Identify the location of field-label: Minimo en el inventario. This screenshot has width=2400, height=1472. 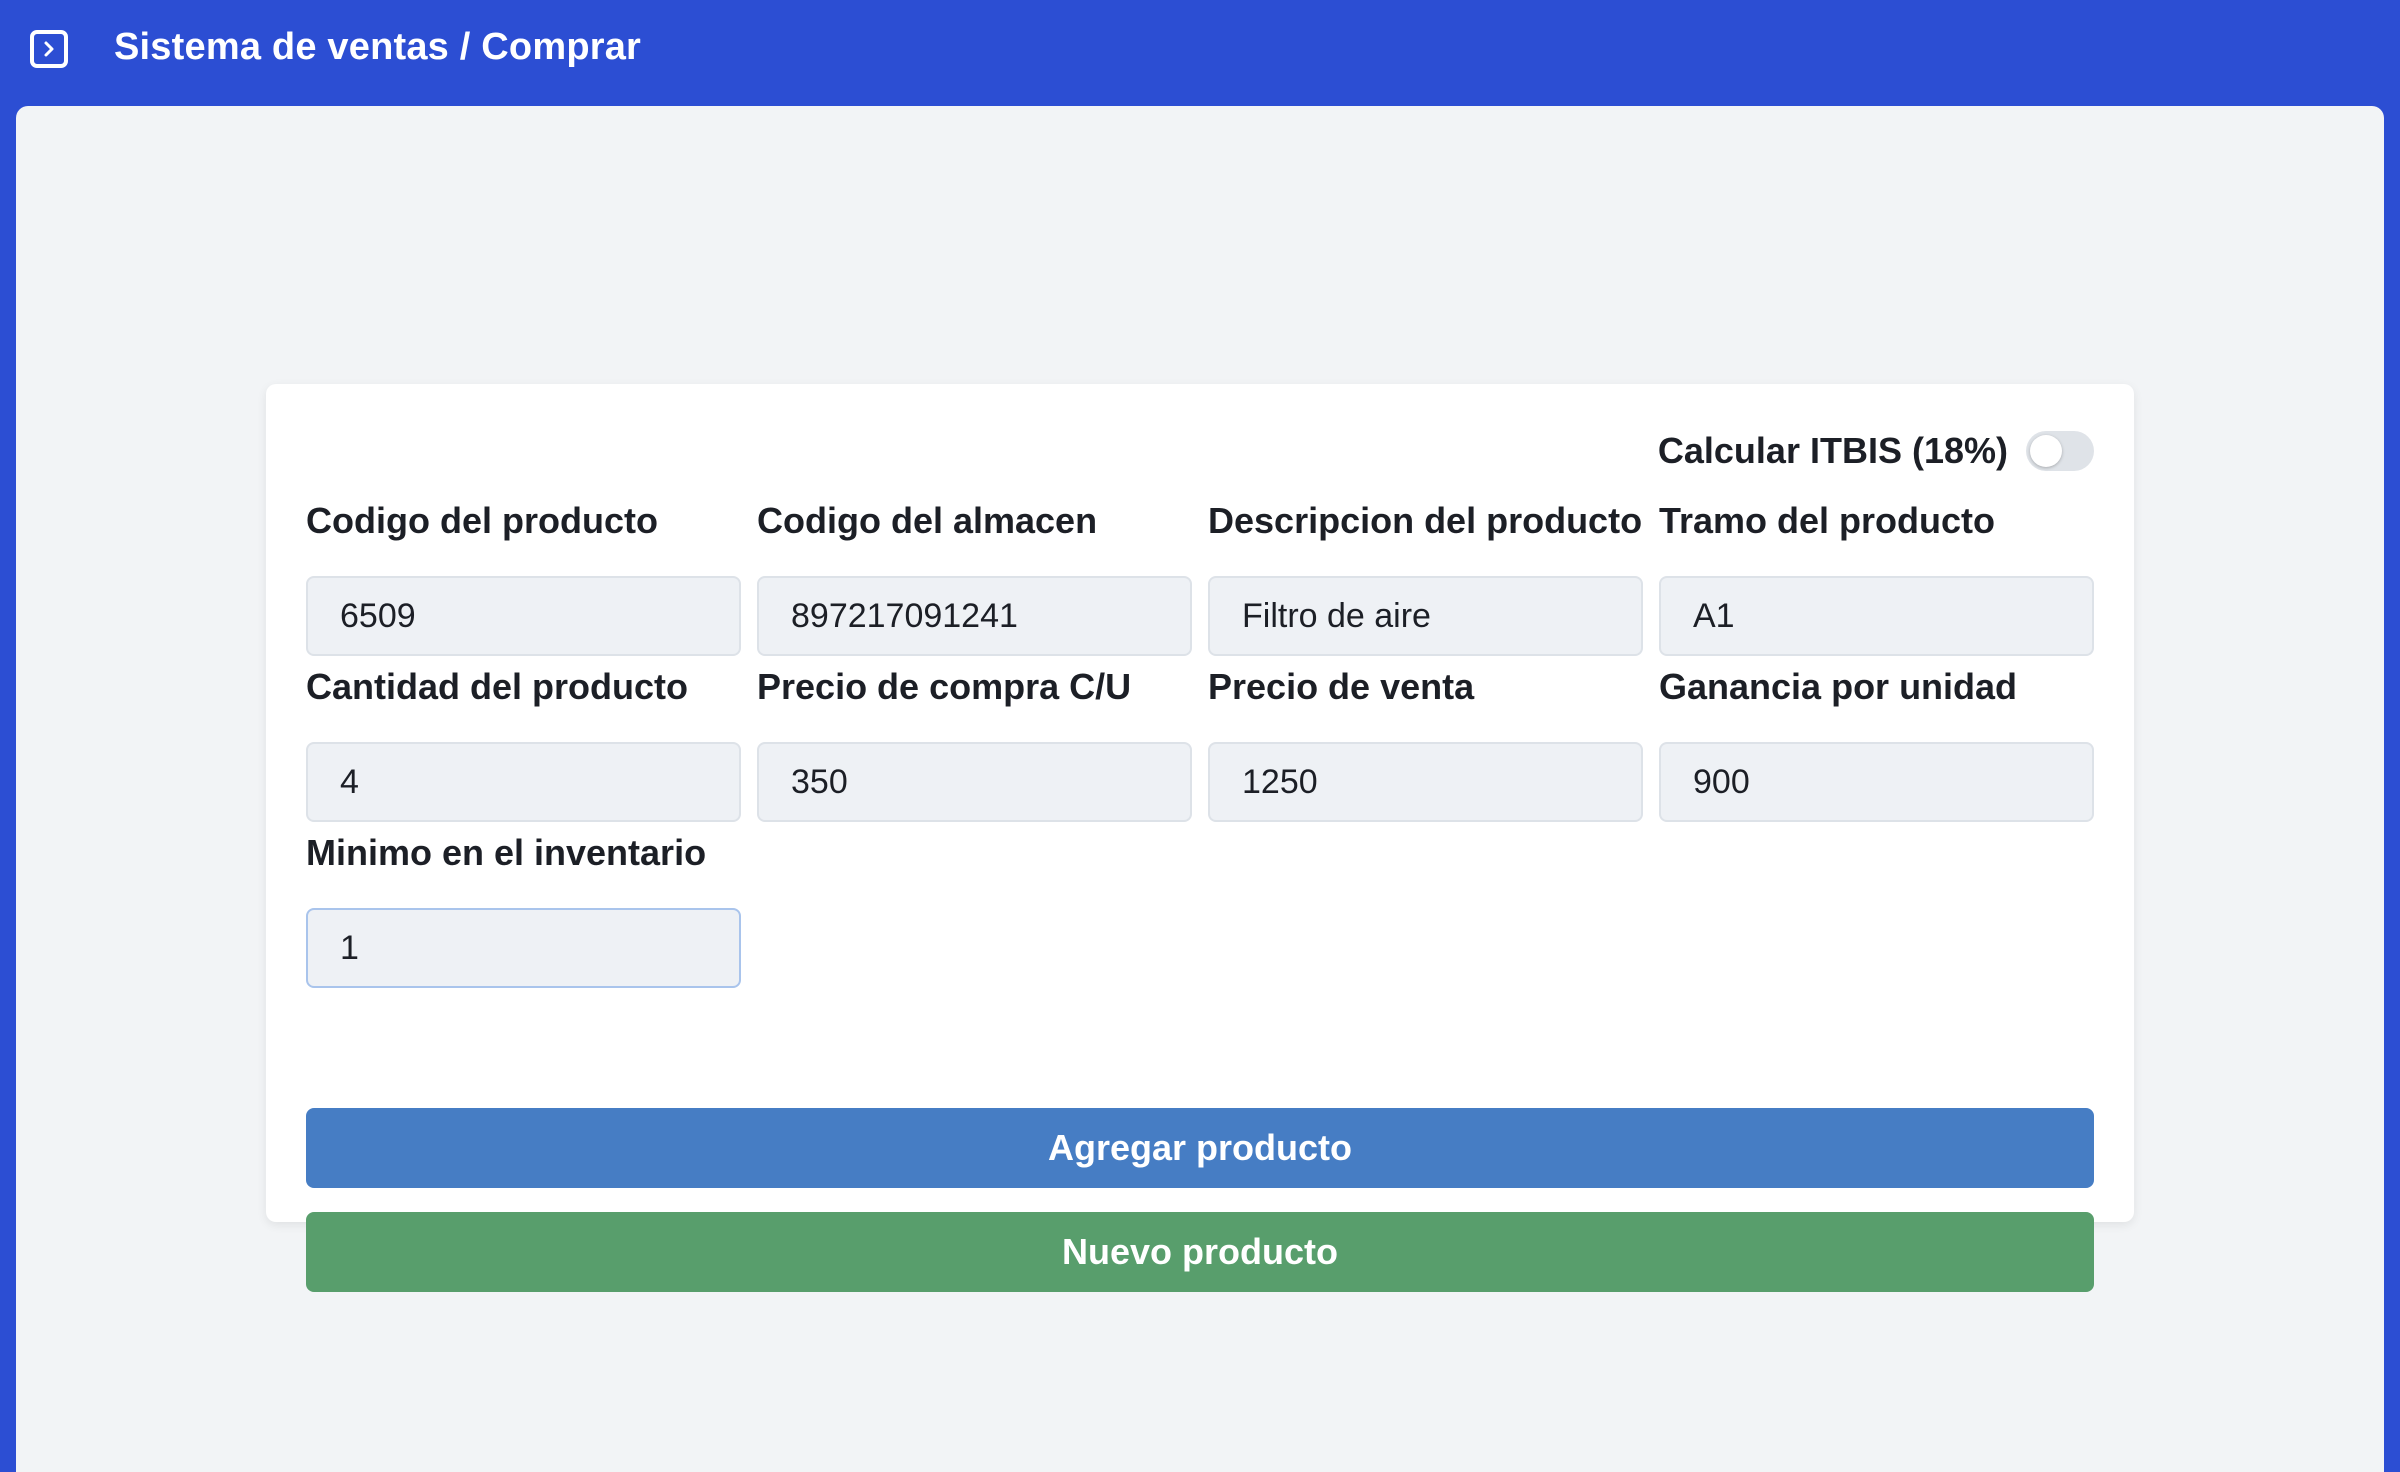
(506, 852).